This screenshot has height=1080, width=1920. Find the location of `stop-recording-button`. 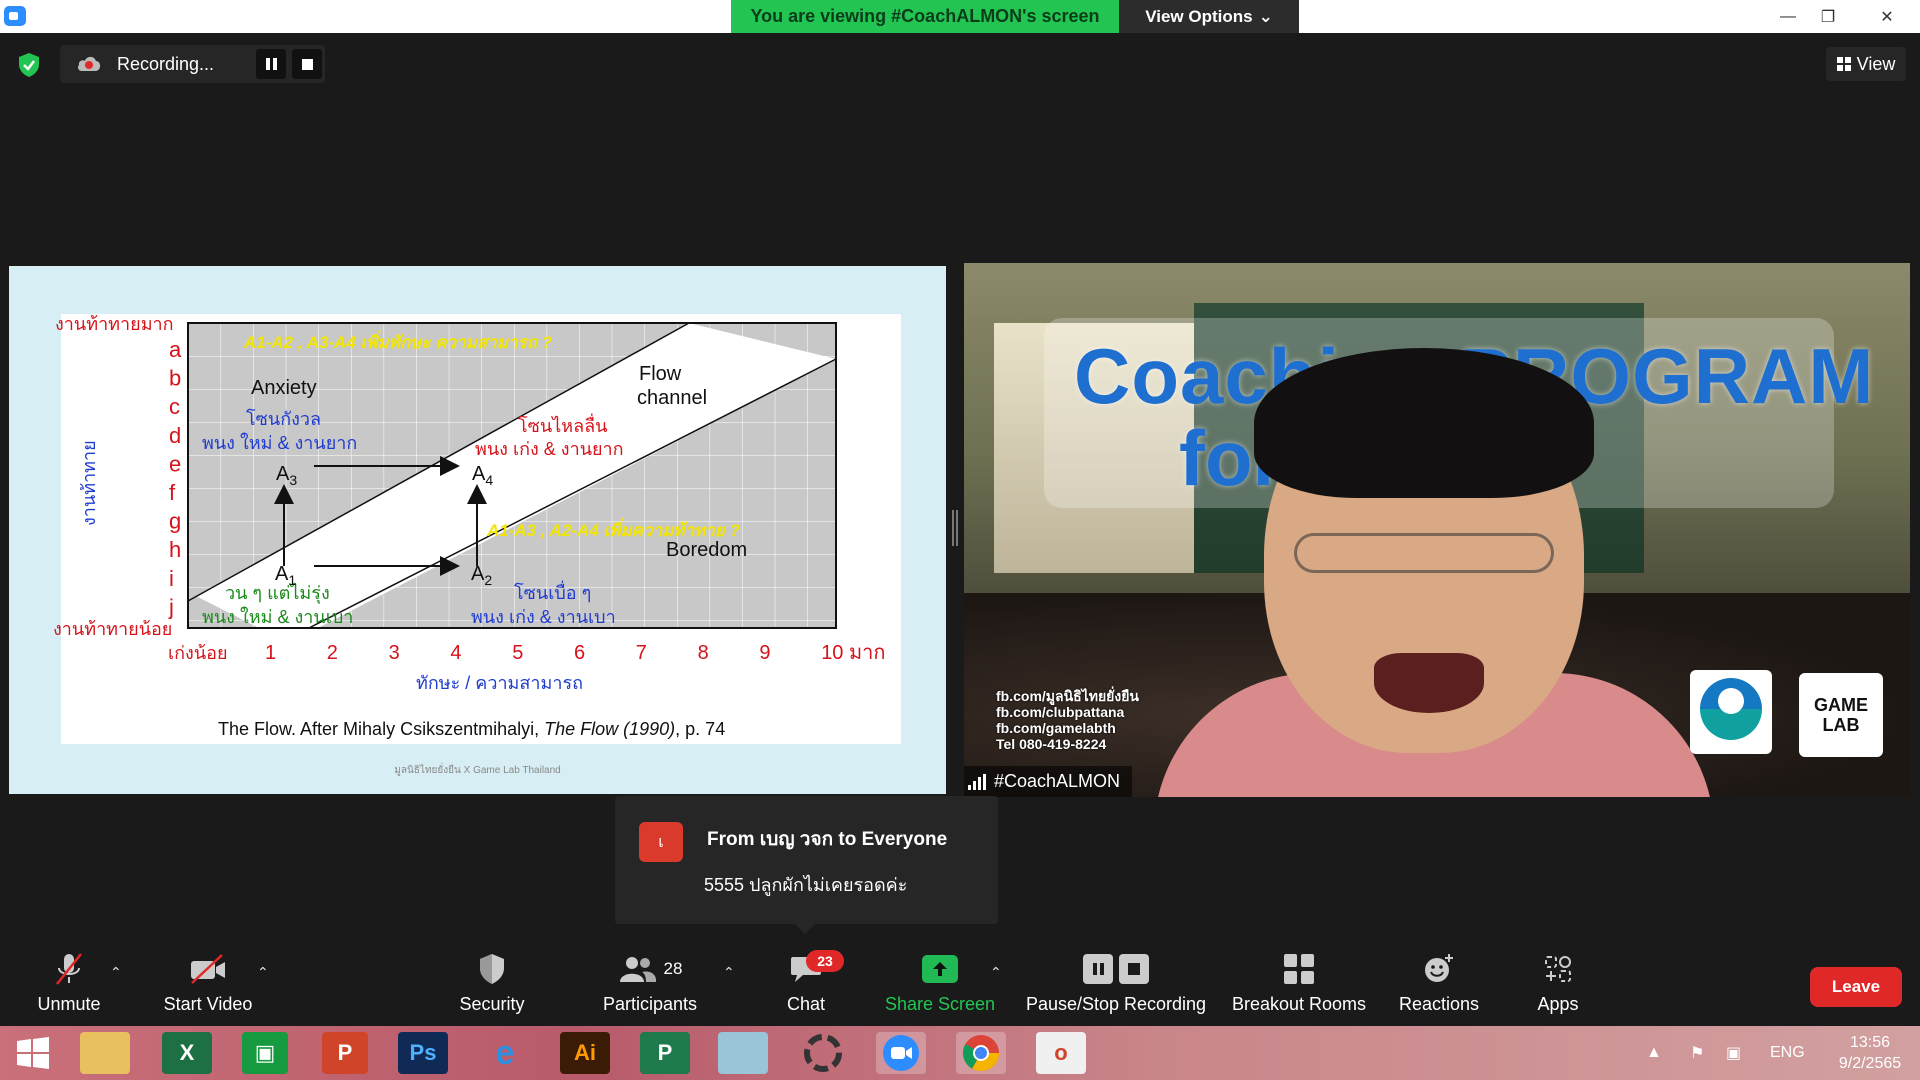

stop-recording-button is located at coordinates (307, 64).